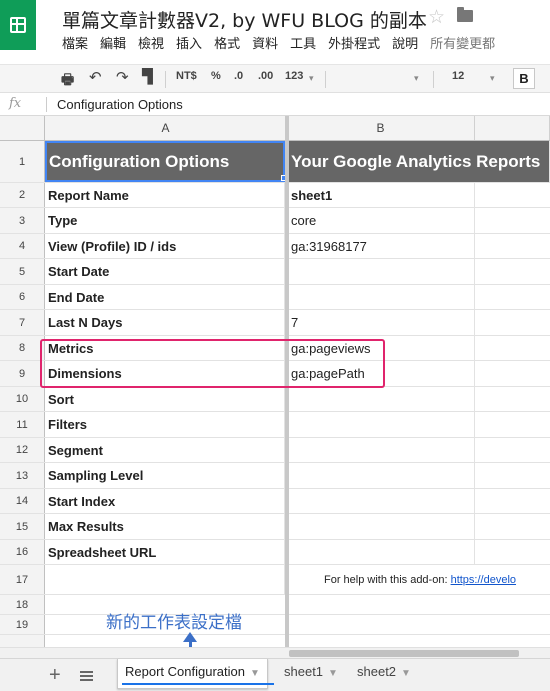 Image resolution: width=550 pixels, height=691 pixels. I want to click on table-row: 15 Max Results, so click(275, 527).